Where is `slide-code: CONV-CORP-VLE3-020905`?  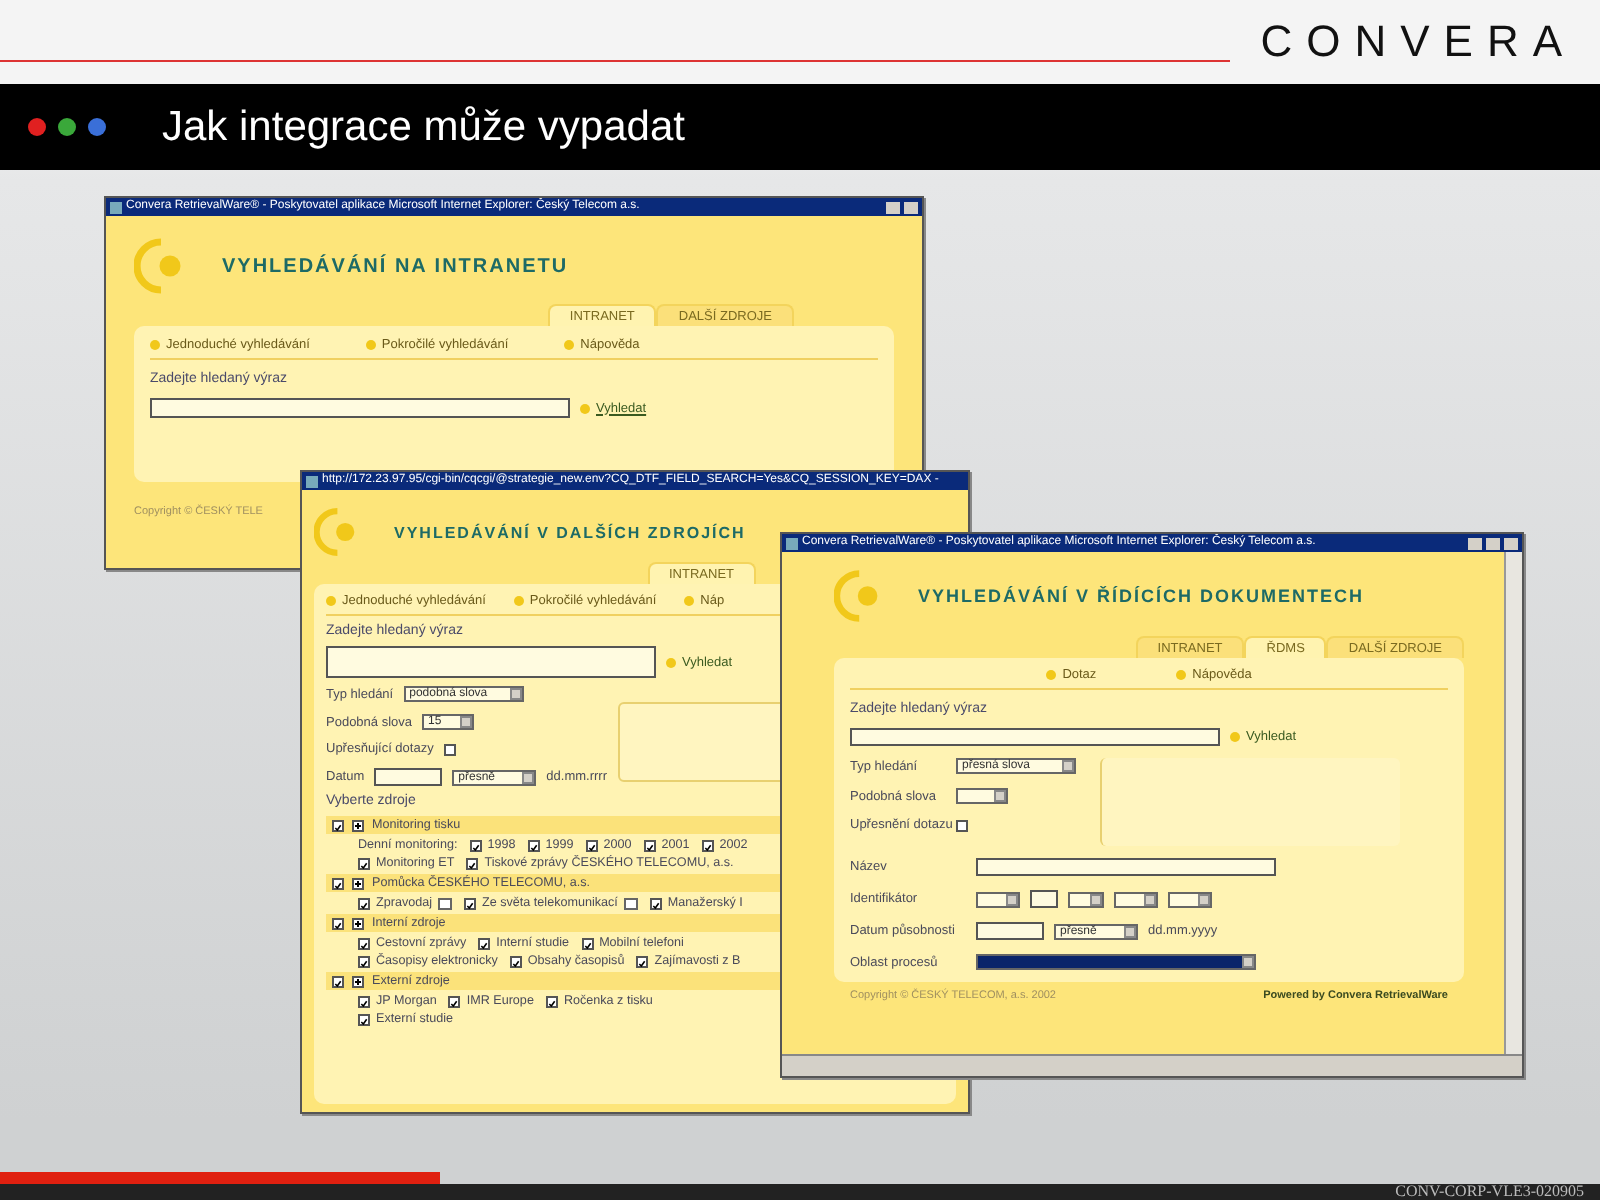 slide-code: CONV-CORP-VLE3-020905 is located at coordinates (1489, 1192).